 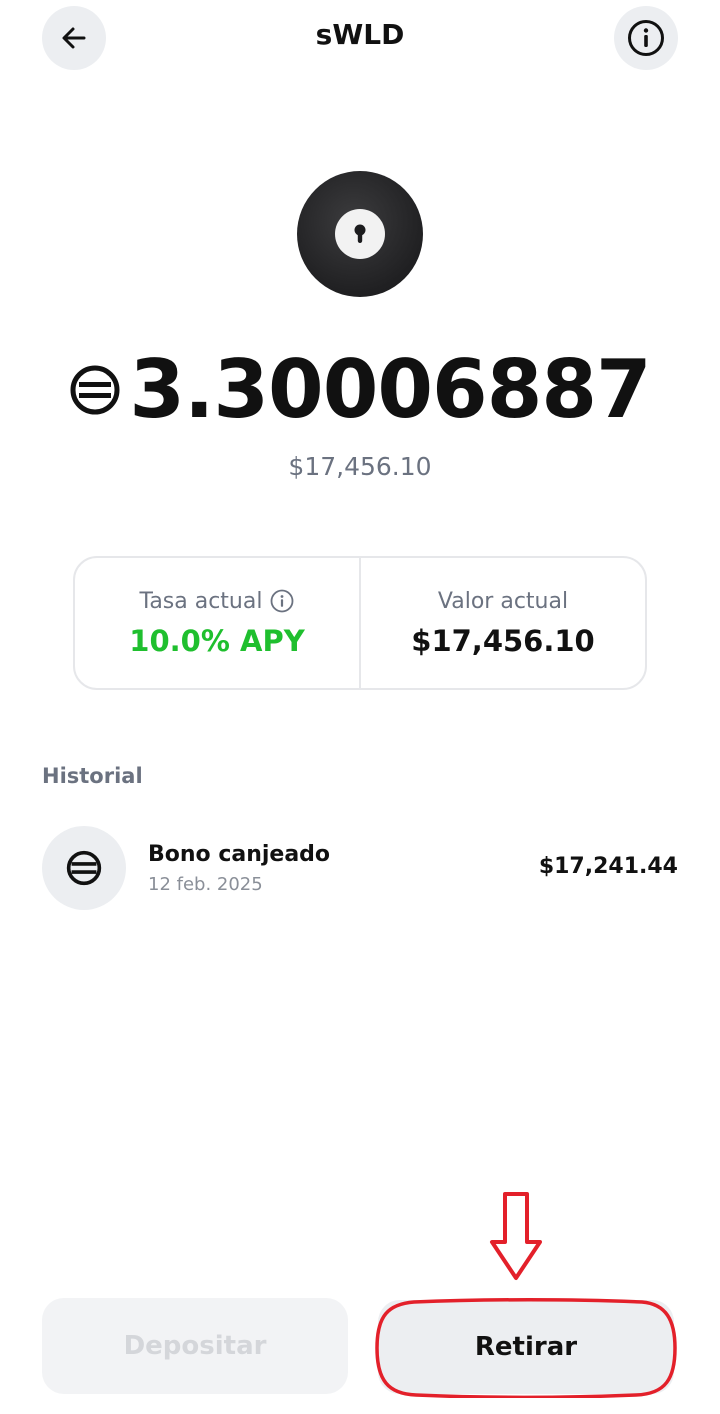 What do you see at coordinates (195, 1346) in the screenshot?
I see `deposit-button: Depositar` at bounding box center [195, 1346].